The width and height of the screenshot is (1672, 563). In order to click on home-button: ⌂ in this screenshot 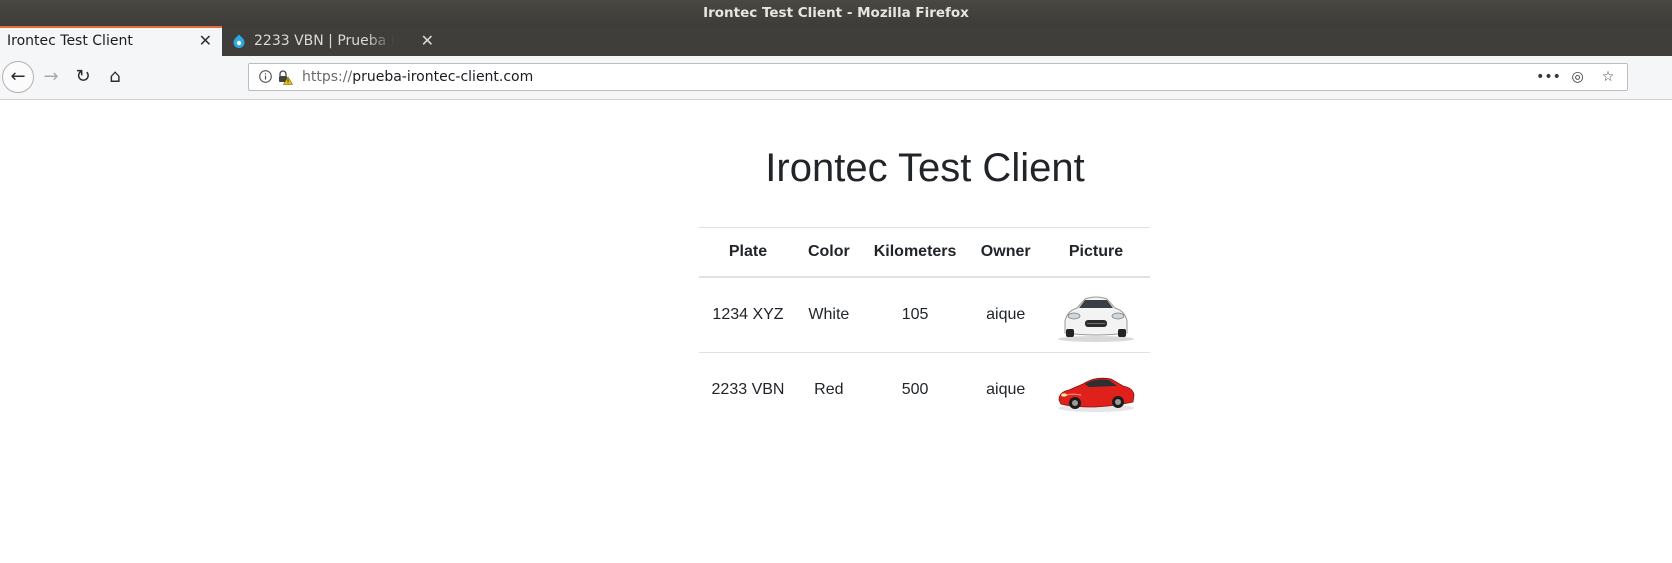, I will do `click(115, 77)`.